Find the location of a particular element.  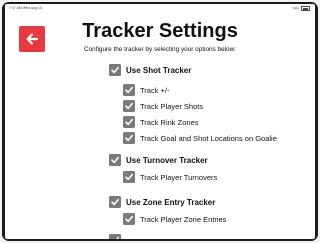

track-player-turnovers-label: Track Player Turnovers is located at coordinates (179, 177).